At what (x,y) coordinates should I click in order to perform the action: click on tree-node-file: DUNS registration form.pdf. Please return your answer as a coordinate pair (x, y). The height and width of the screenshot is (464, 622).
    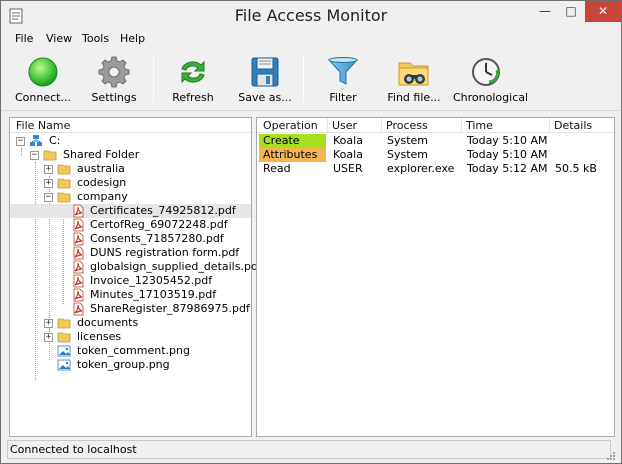
    Looking at the image, I should click on (130, 253).